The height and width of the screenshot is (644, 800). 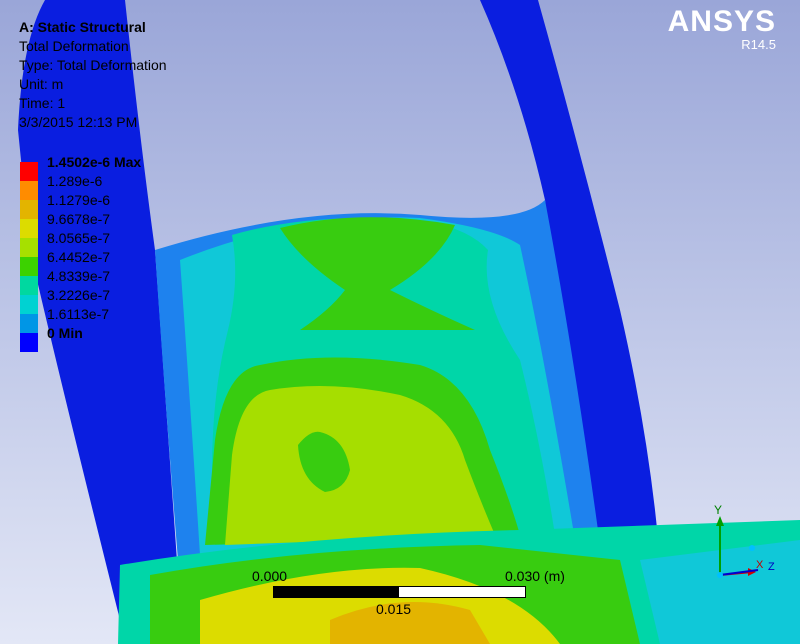 What do you see at coordinates (399, 592) in the screenshot?
I see `scale-bar` at bounding box center [399, 592].